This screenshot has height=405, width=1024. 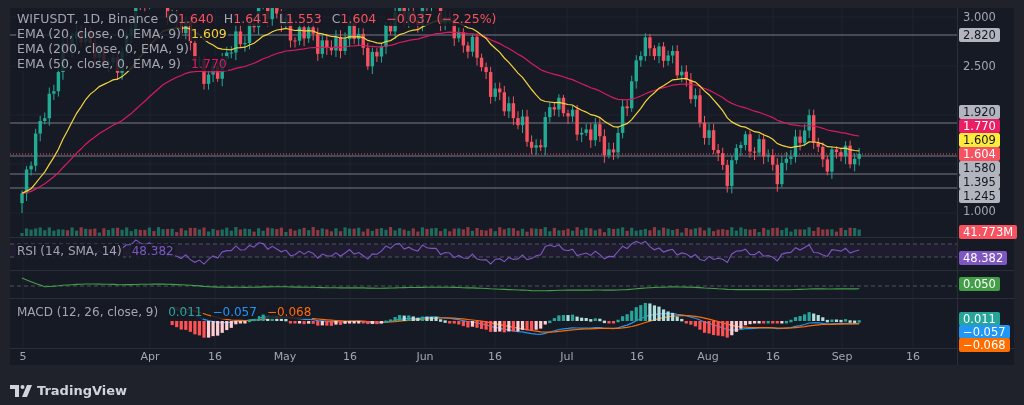 I want to click on price-tag: −0.057, so click(x=984, y=332).